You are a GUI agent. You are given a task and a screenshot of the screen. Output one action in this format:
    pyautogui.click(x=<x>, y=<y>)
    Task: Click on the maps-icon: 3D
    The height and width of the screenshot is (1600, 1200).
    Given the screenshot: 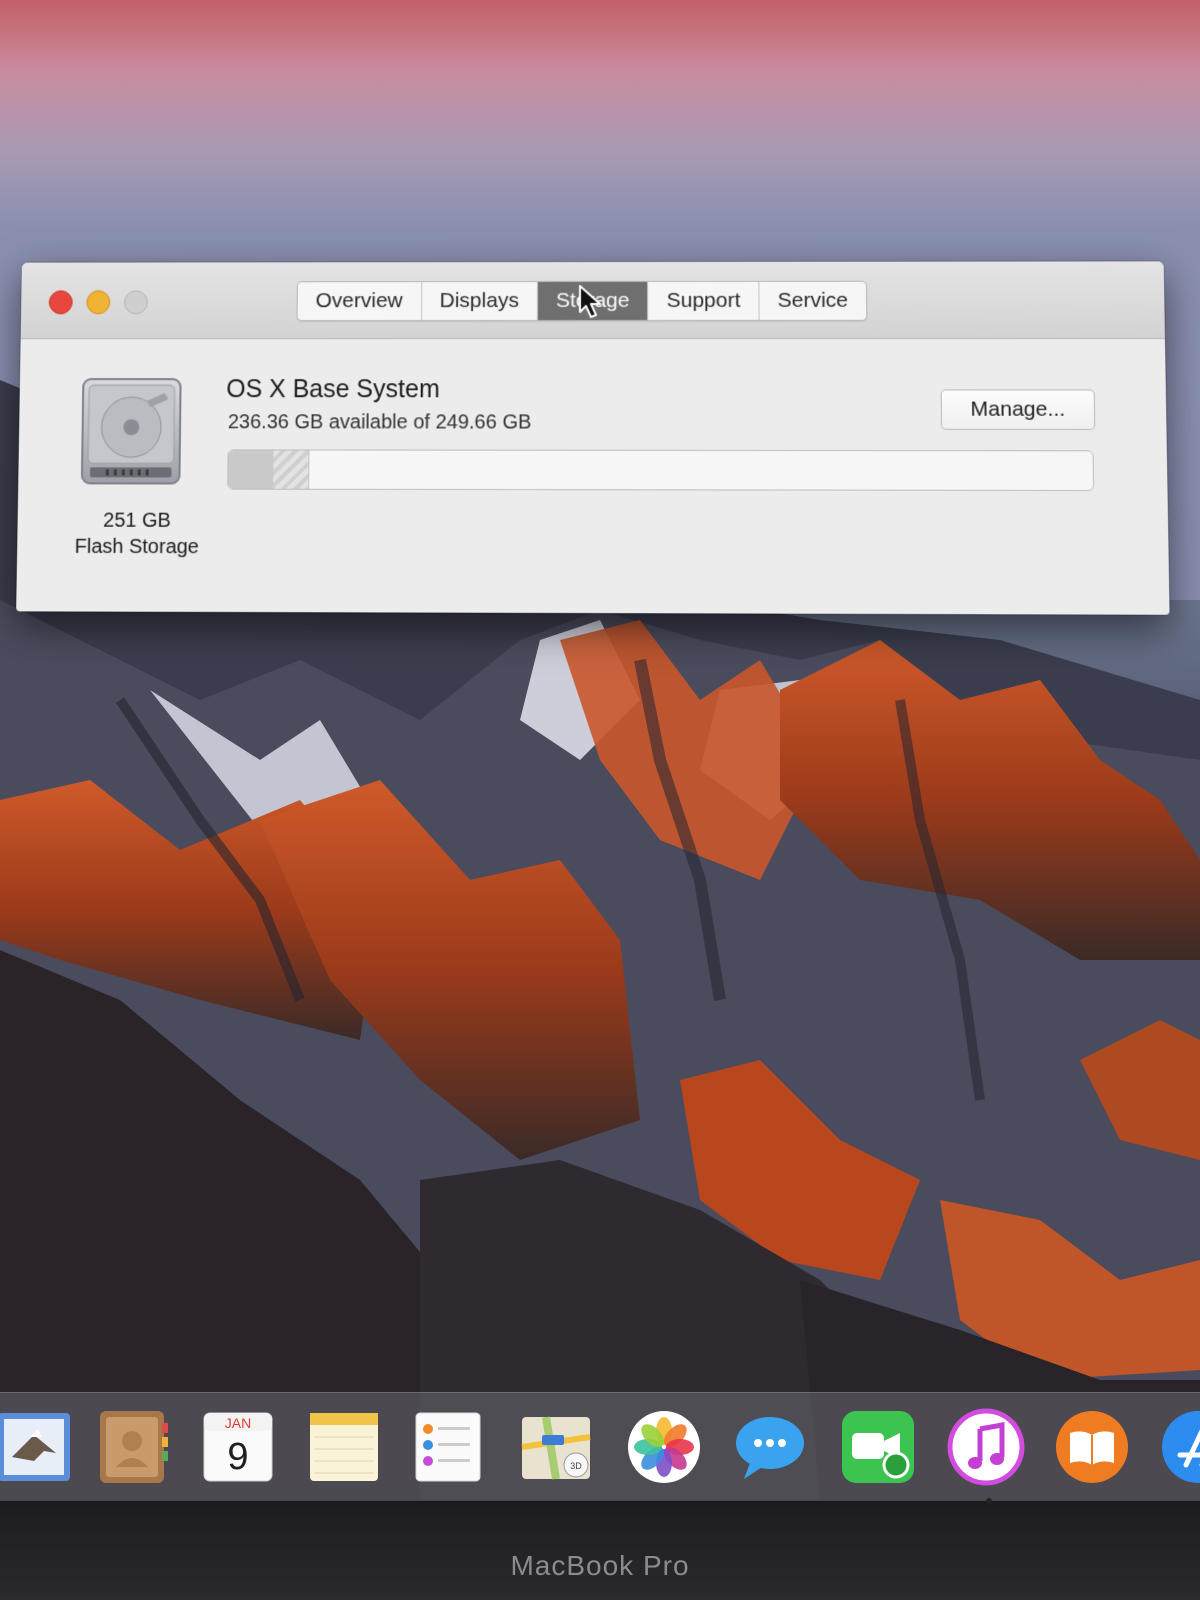 What is the action you would take?
    pyautogui.click(x=556, y=1447)
    